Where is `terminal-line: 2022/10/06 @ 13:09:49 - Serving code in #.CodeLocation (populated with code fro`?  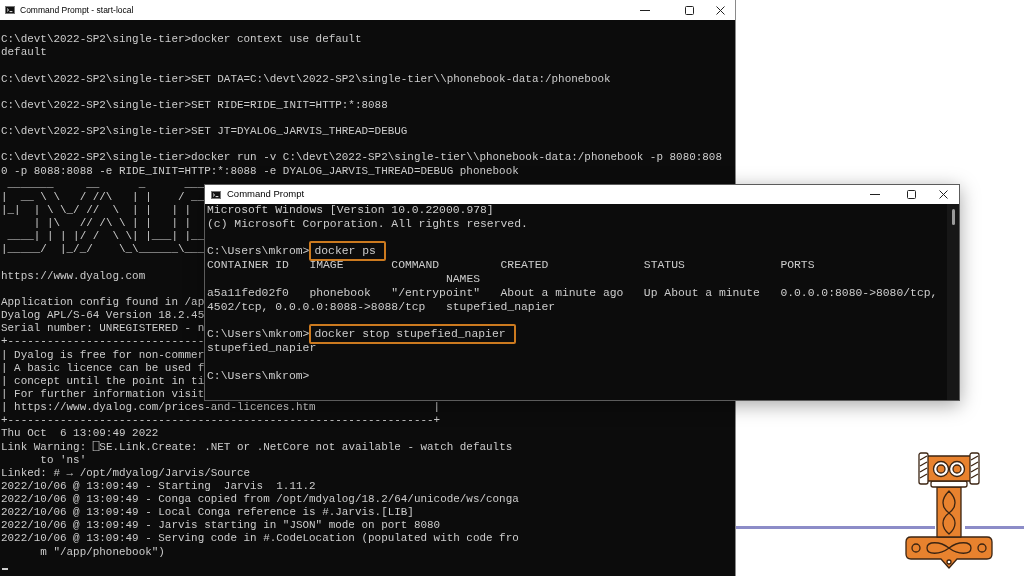 terminal-line: 2022/10/06 @ 13:09:49 - Serving code in #.CodeLocation (populated with code fro is located at coordinates (260, 538).